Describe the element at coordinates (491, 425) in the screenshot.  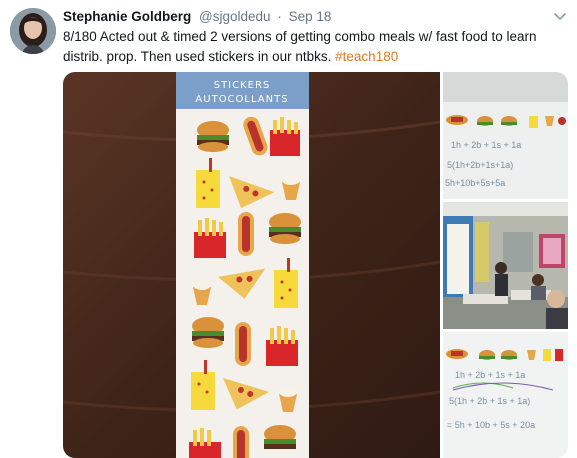
I see `whiteboard-bot-line3: = 5h + 10b + 5s + 20a` at that location.